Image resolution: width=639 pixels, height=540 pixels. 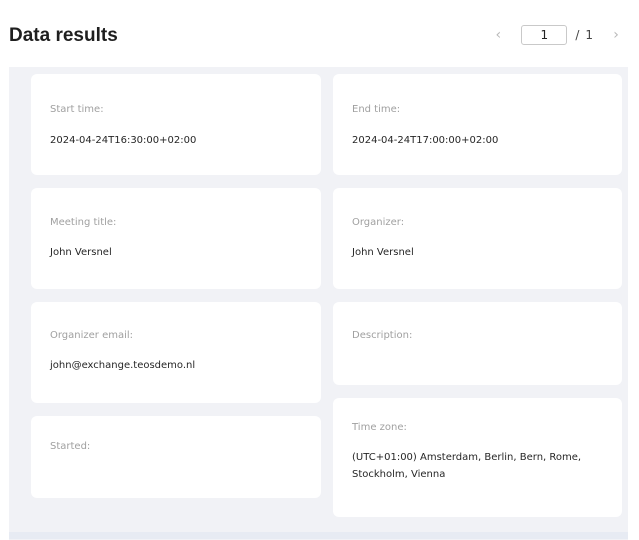 I want to click on organizer-email-value: john@exchange.teosdemo.nl, so click(x=123, y=365).